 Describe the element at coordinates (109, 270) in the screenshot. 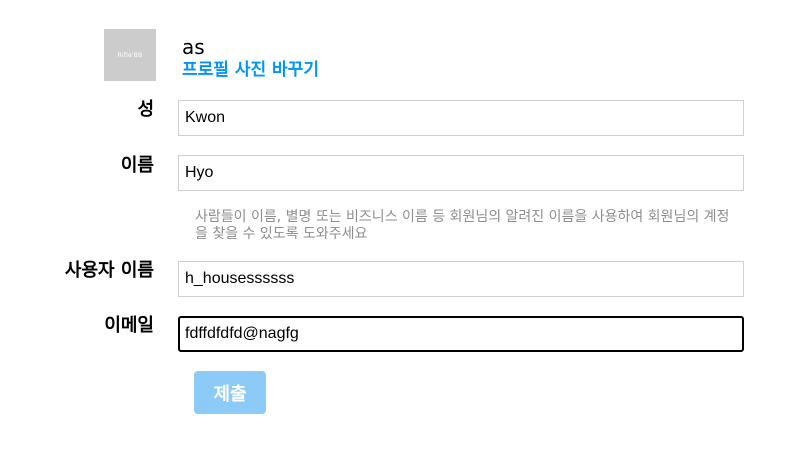

I see `username-label: 사용자 이름` at that location.